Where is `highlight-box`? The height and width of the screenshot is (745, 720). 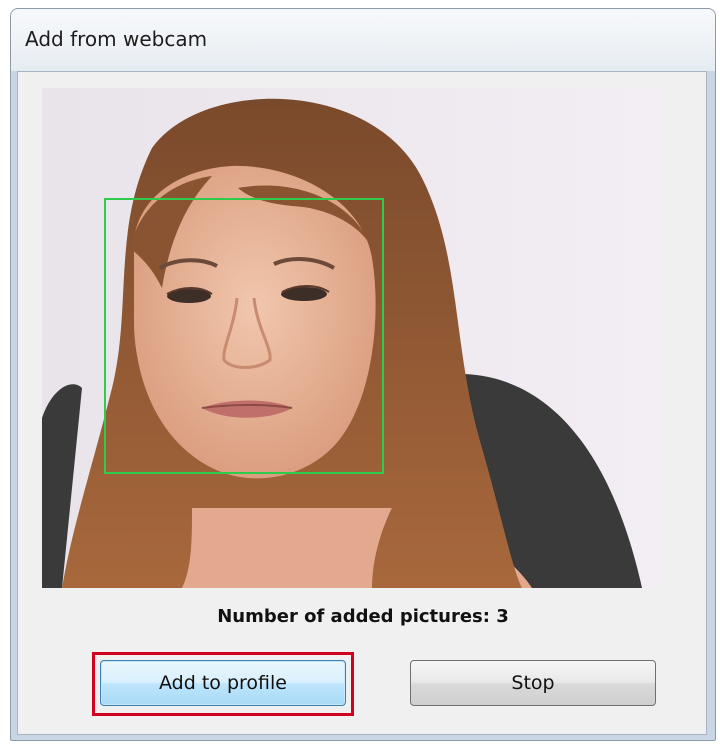
highlight-box is located at coordinates (223, 684).